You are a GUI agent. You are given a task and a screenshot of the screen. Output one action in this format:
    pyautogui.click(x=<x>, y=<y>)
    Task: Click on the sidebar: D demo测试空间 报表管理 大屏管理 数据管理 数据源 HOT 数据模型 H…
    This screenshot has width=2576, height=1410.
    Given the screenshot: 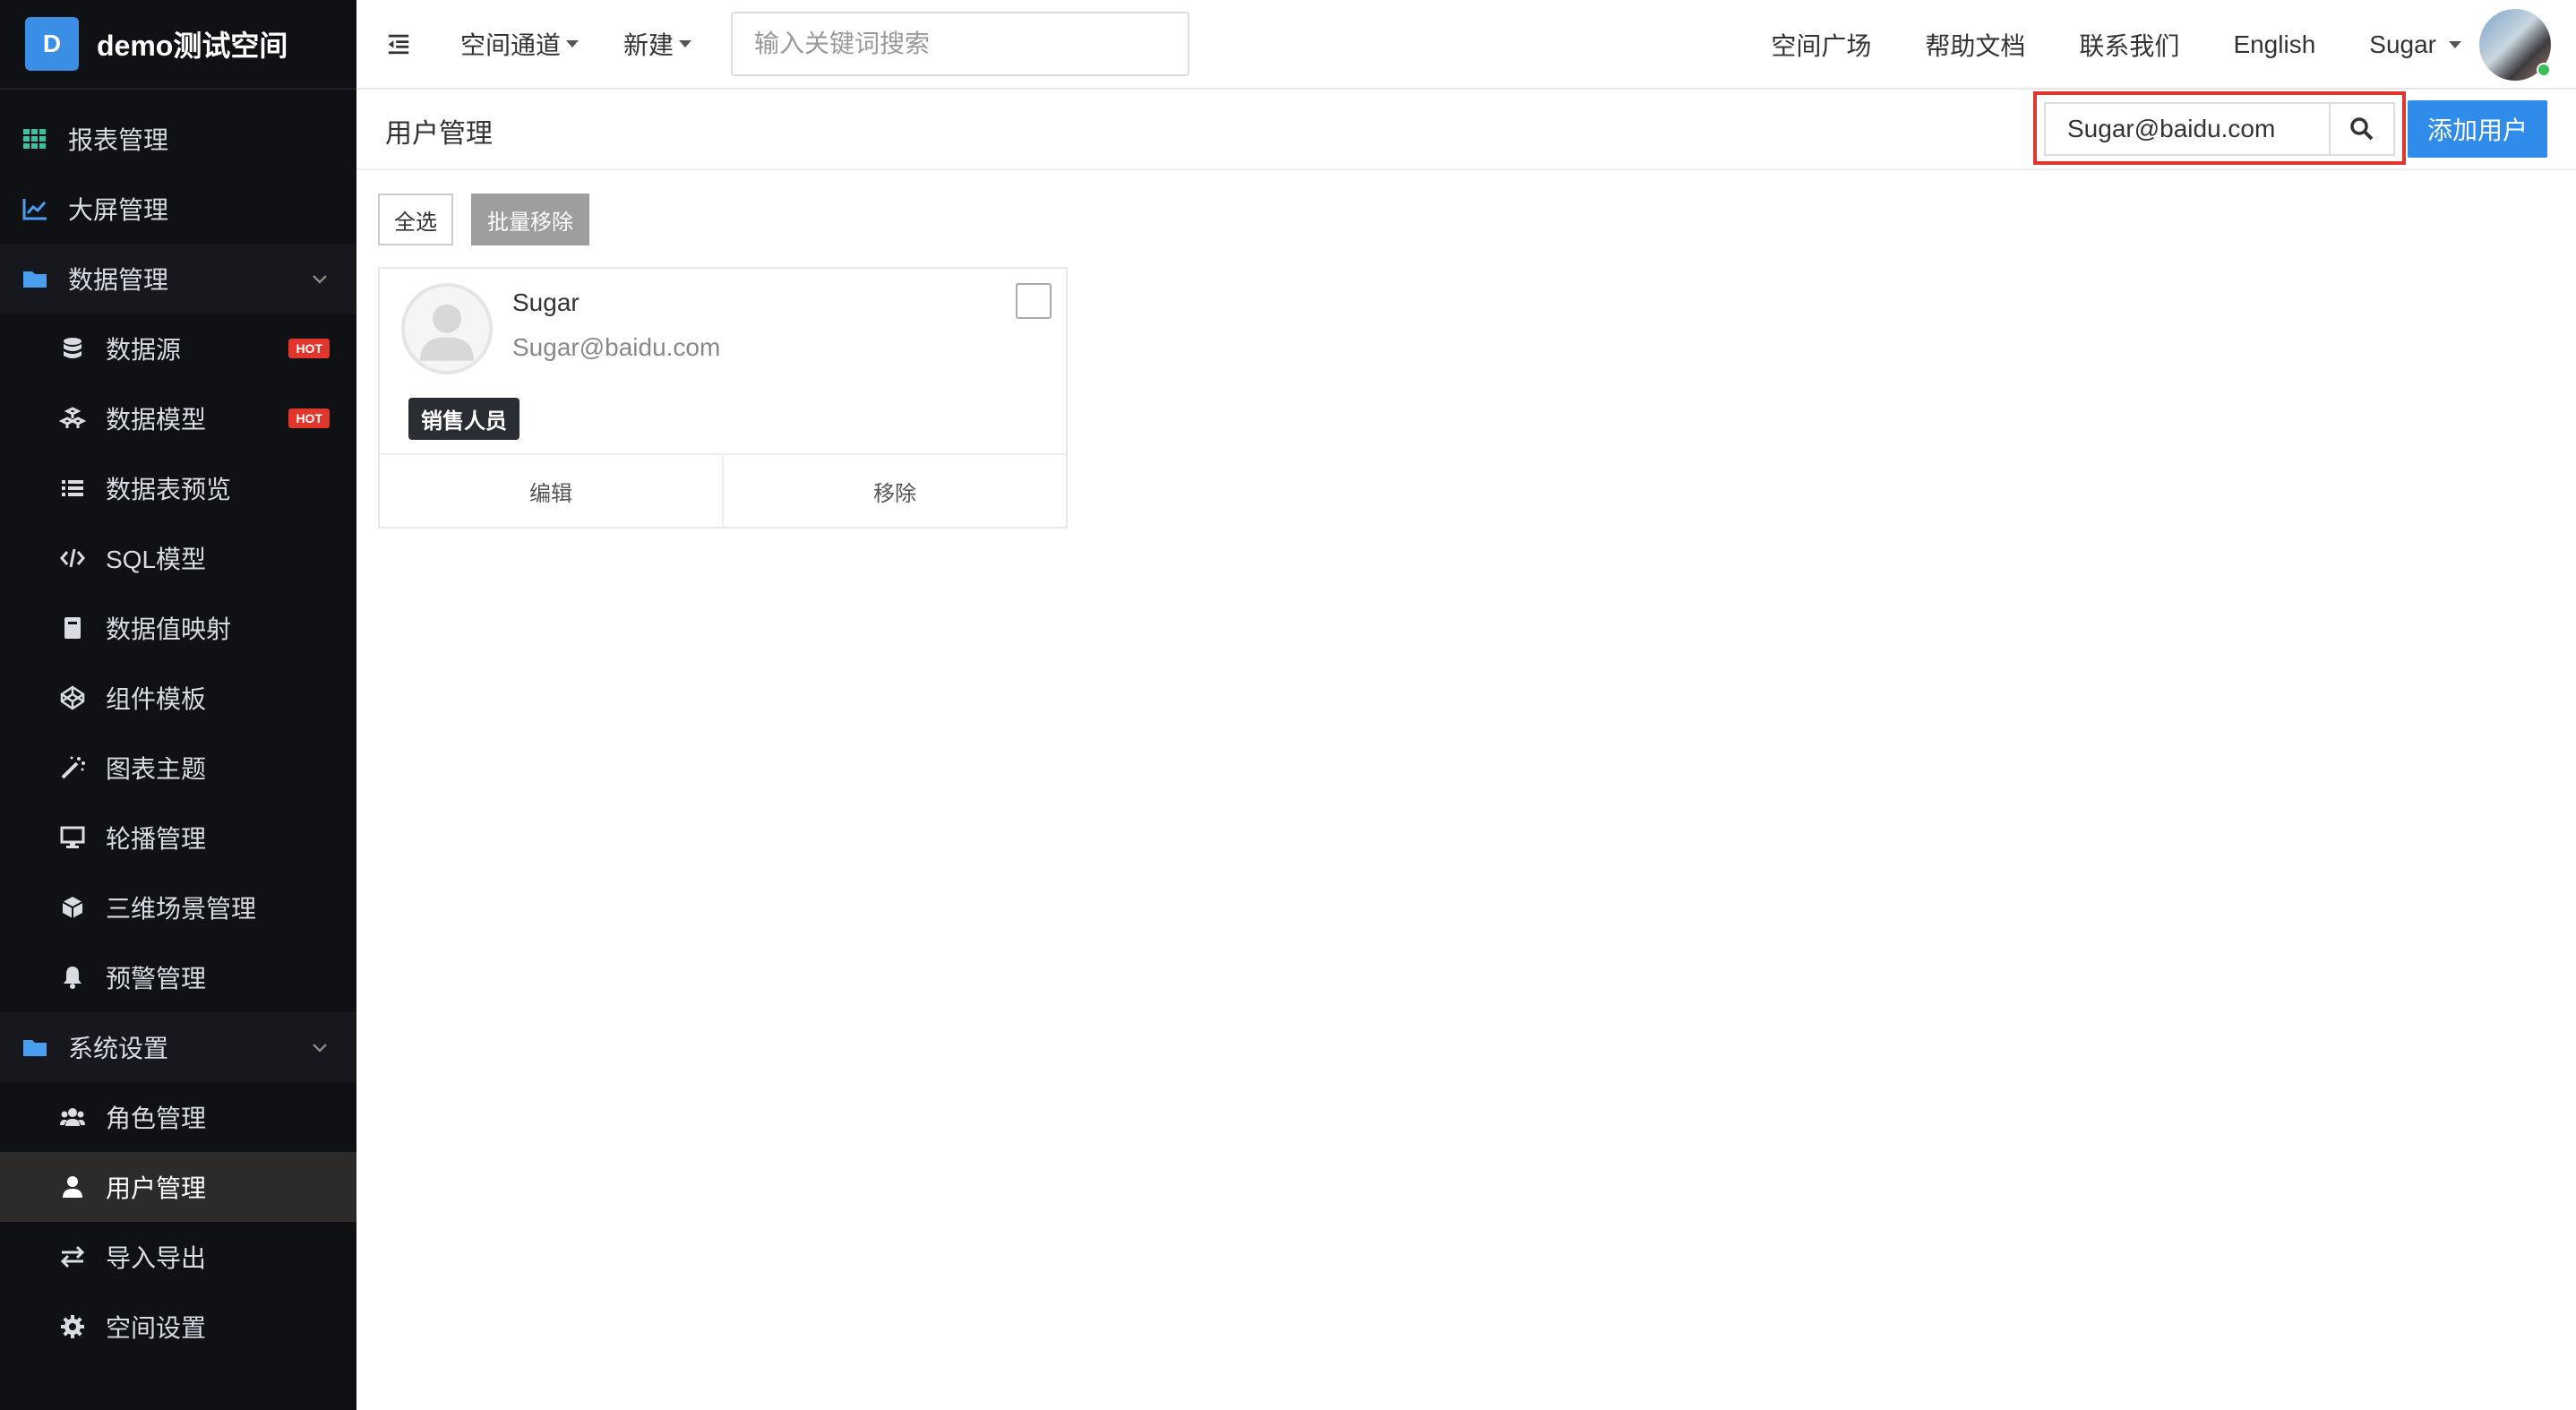 What is the action you would take?
    pyautogui.click(x=178, y=705)
    